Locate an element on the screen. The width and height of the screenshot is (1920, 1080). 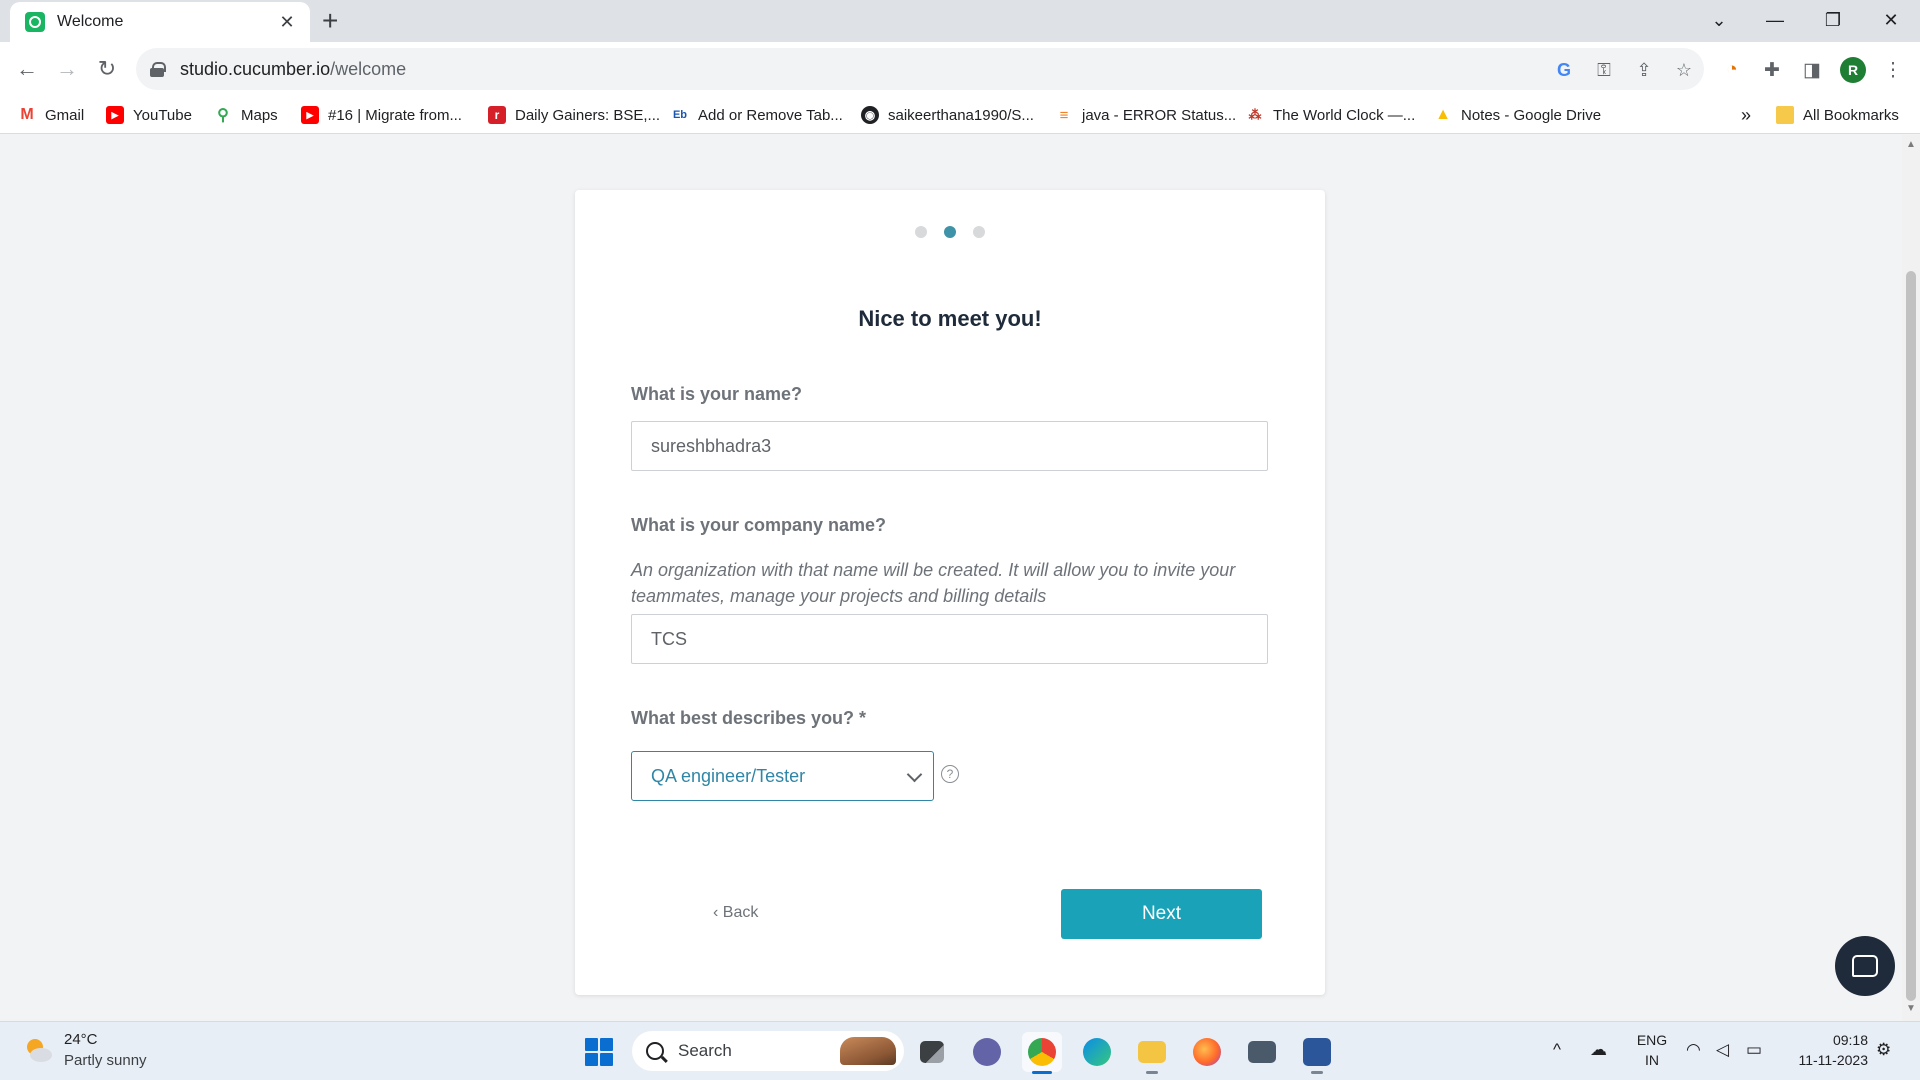
windows-taskbar: 24°C Partly sunny Search ^ ☁ ENG IN ◠ ◁ is located at coordinates (960, 1050).